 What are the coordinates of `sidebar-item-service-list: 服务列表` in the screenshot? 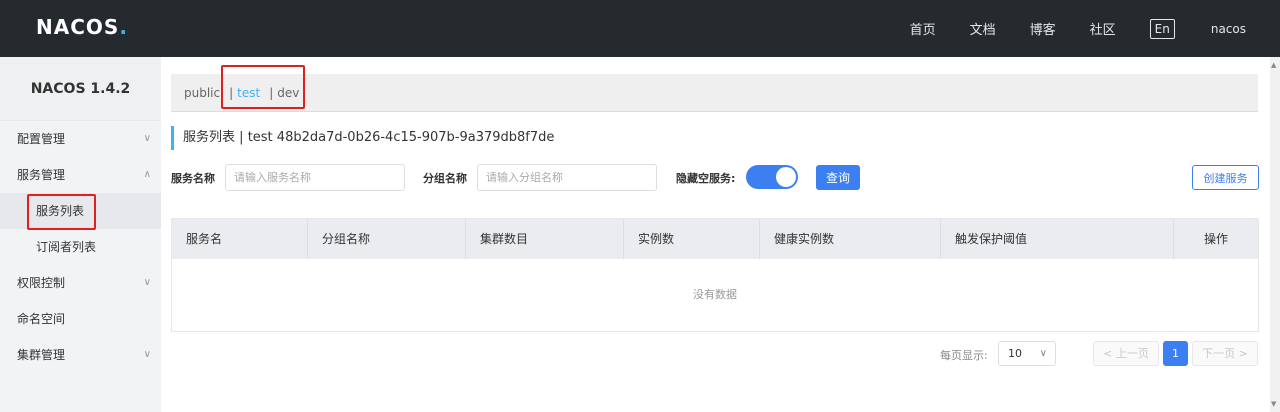 It's located at (80, 211).